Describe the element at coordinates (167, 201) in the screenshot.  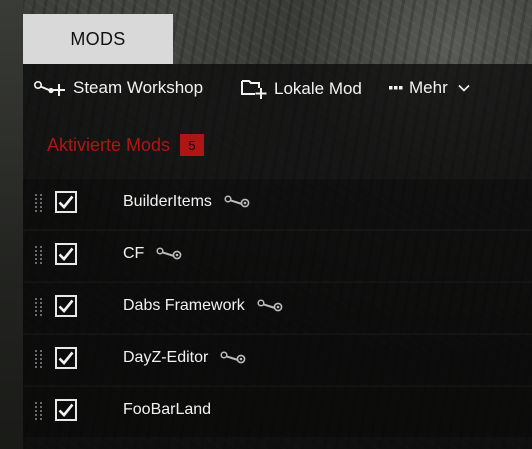
I see `mod-name-text: BuilderItems` at that location.